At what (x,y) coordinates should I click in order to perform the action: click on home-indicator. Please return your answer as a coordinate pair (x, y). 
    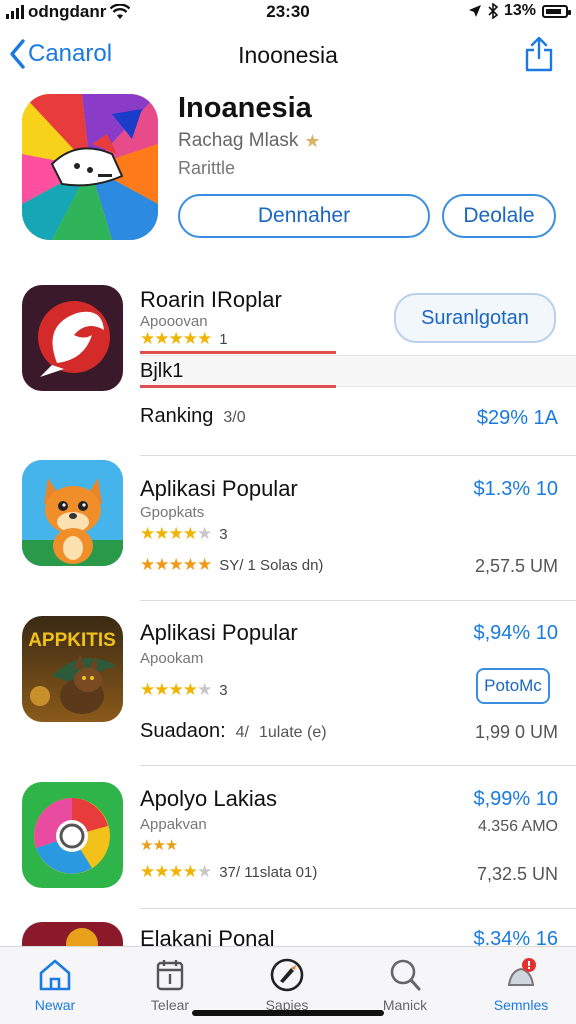
    Looking at the image, I should click on (288, 1013).